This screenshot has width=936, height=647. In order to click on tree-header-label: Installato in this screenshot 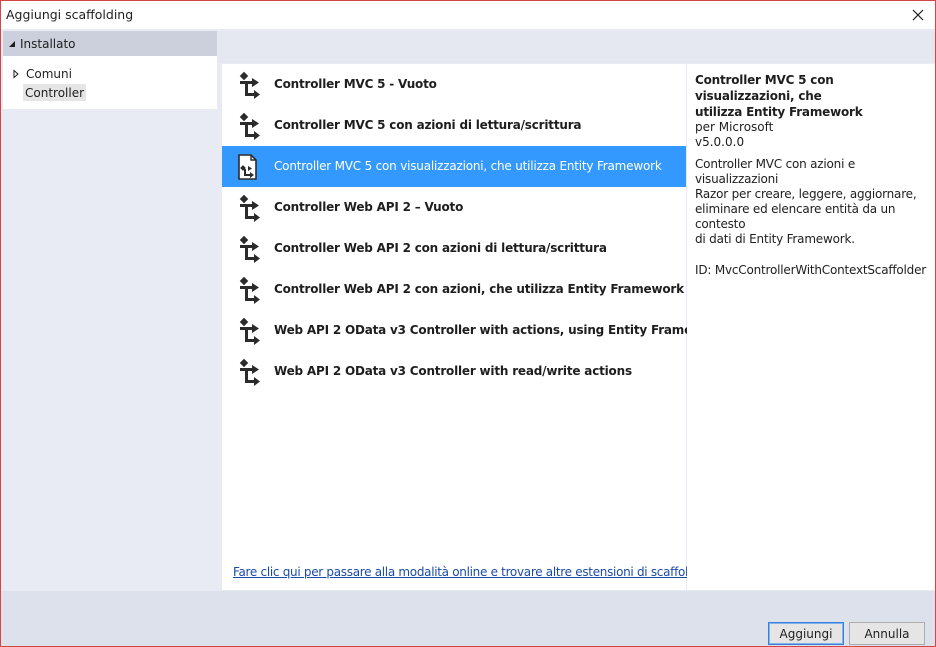, I will do `click(48, 43)`.